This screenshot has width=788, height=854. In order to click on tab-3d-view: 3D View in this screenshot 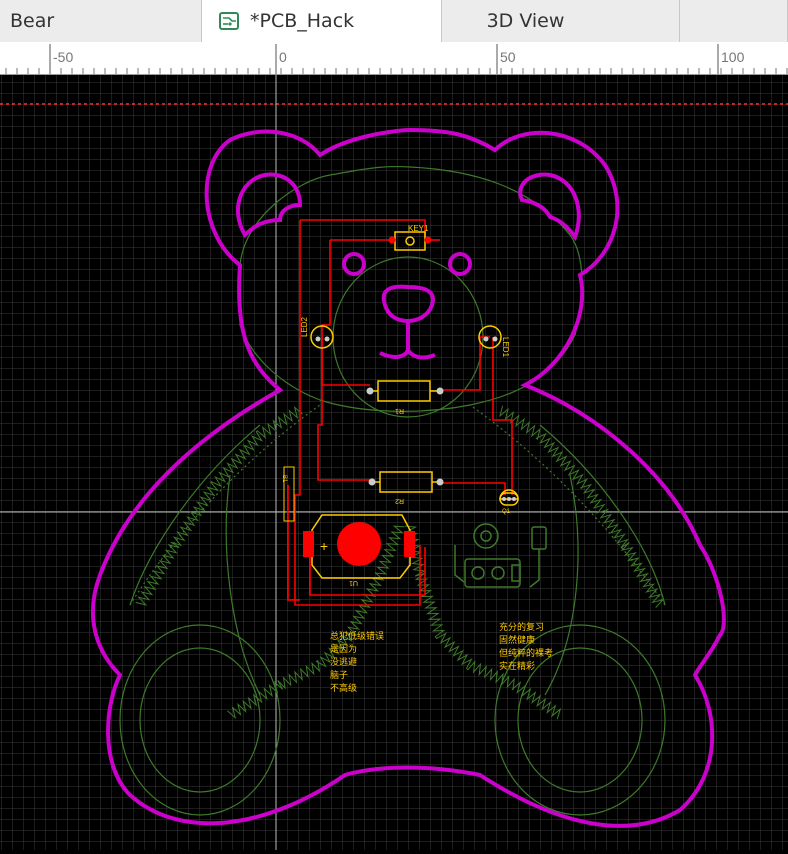, I will do `click(561, 21)`.